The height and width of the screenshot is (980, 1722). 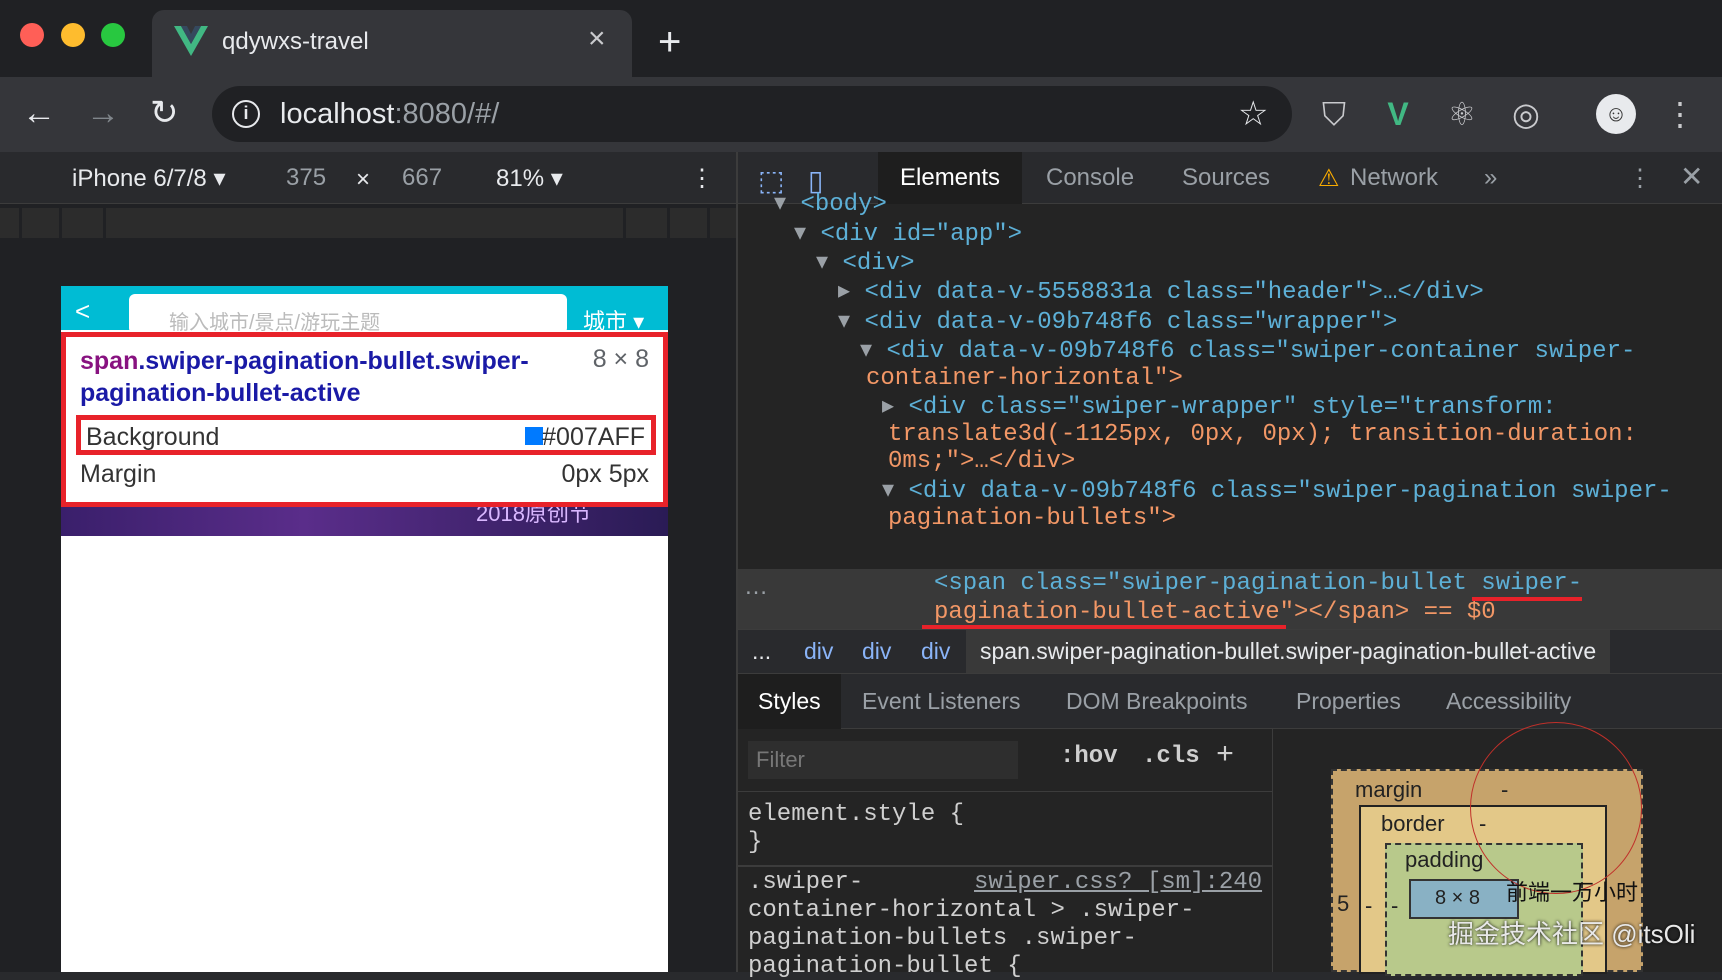 What do you see at coordinates (1616, 114) in the screenshot?
I see `profile-avatar: ☺` at bounding box center [1616, 114].